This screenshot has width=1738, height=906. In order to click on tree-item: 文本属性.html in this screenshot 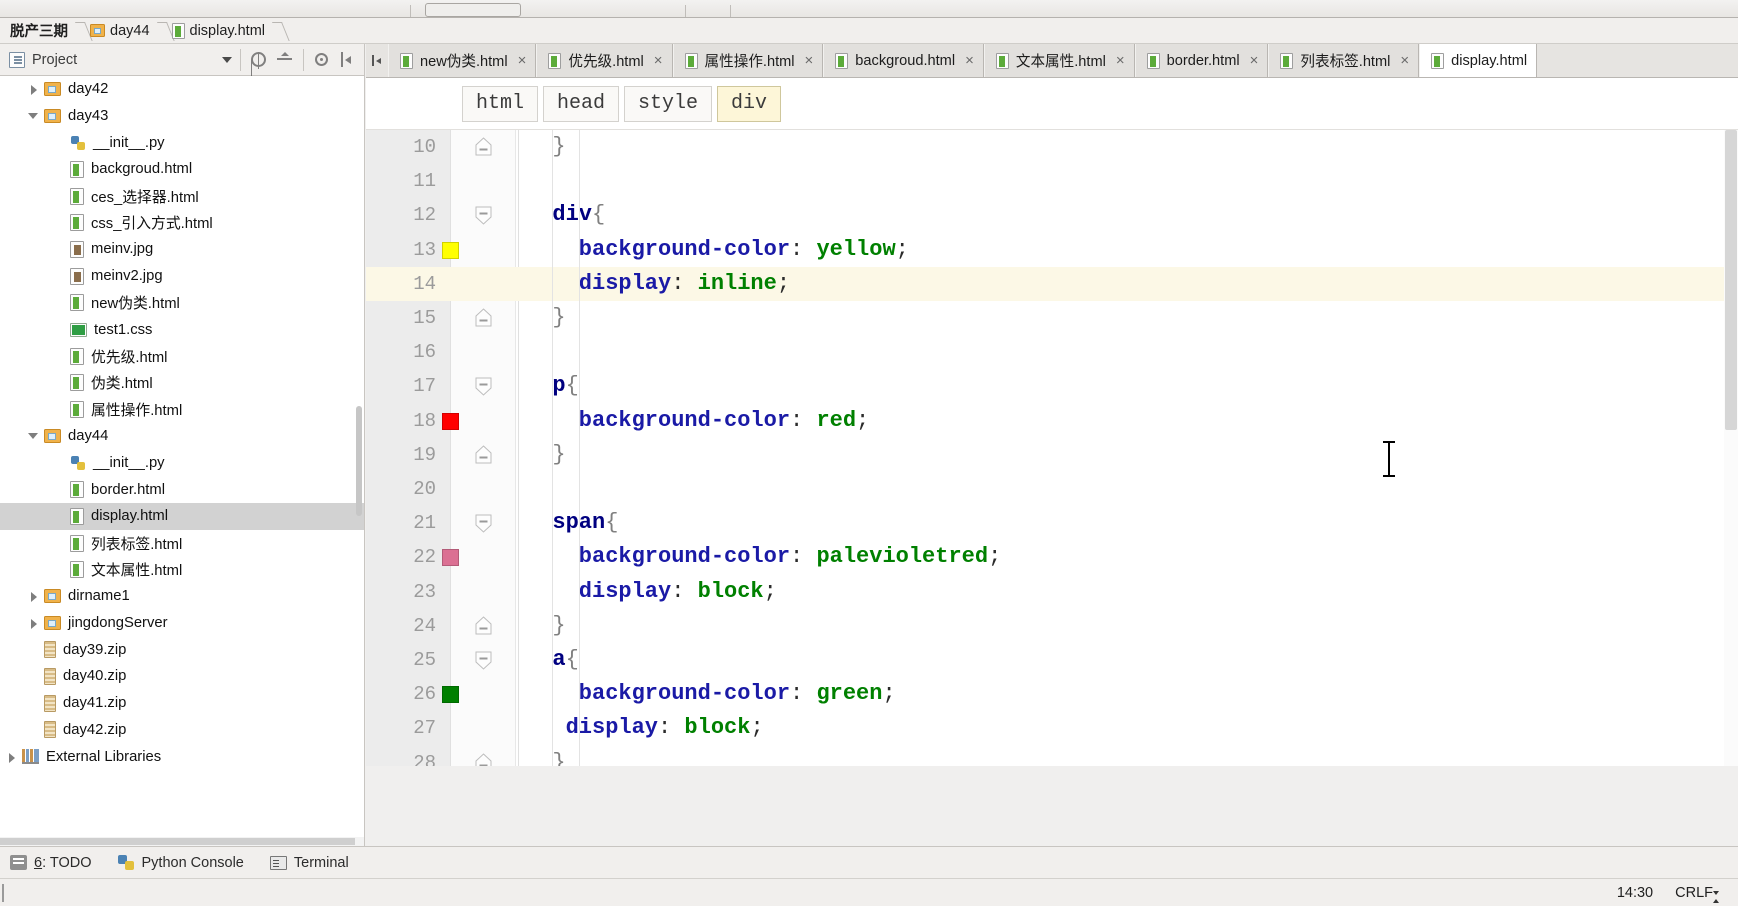, I will do `click(182, 569)`.